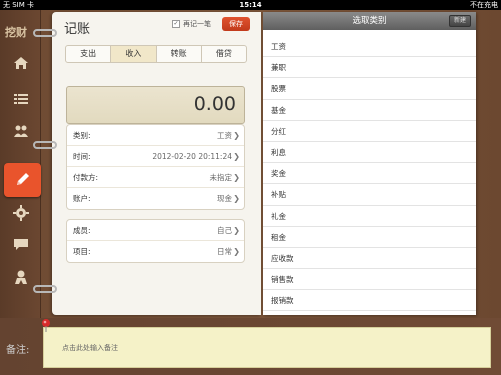  I want to click on list-item: 租金, so click(369, 237).